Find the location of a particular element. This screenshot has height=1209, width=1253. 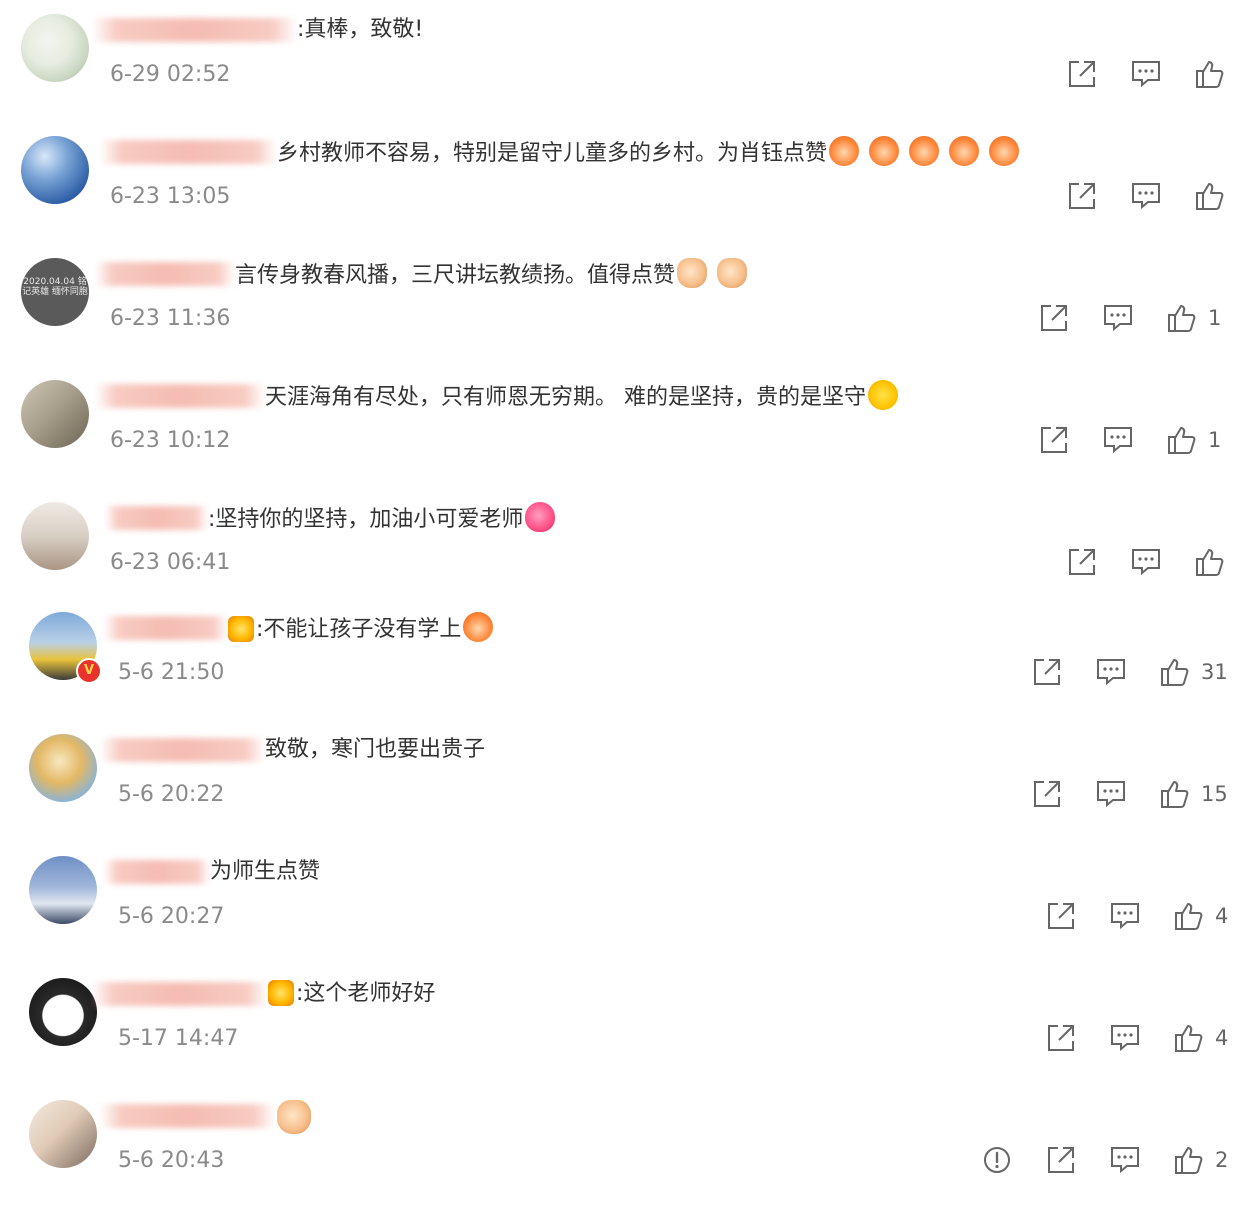

like-count: 4 is located at coordinates (1222, 1038).